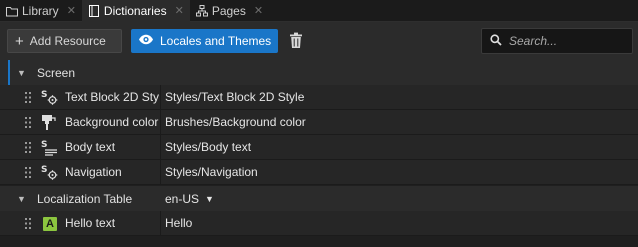 The image size is (638, 247). I want to click on tab-label: Library, so click(40, 11).